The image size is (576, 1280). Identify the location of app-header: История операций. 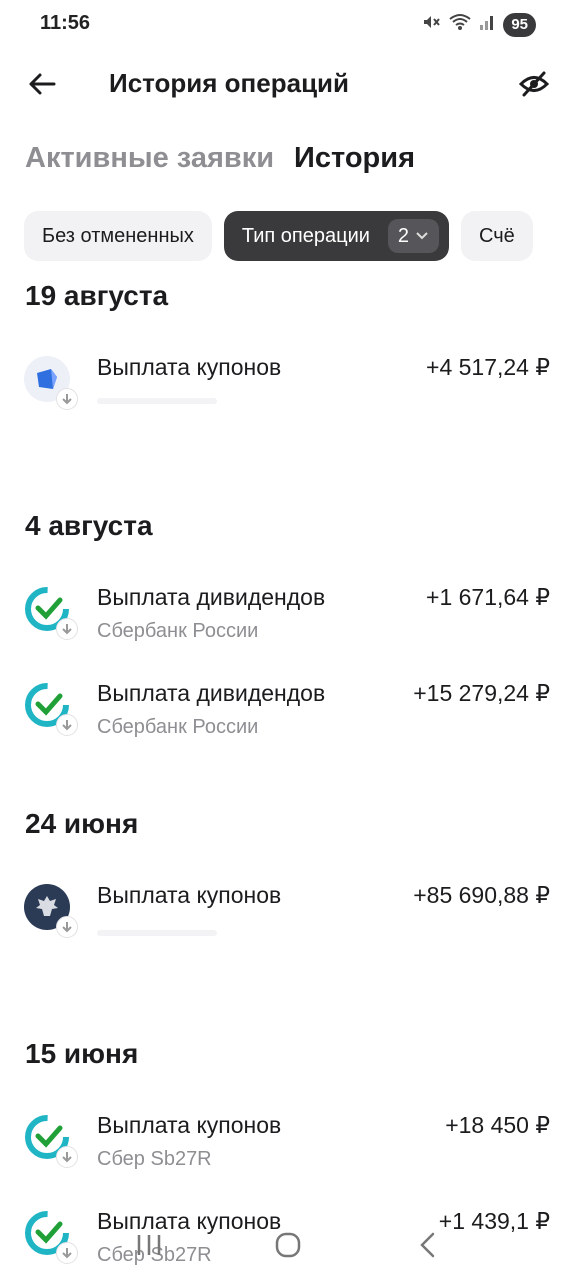
(288, 84).